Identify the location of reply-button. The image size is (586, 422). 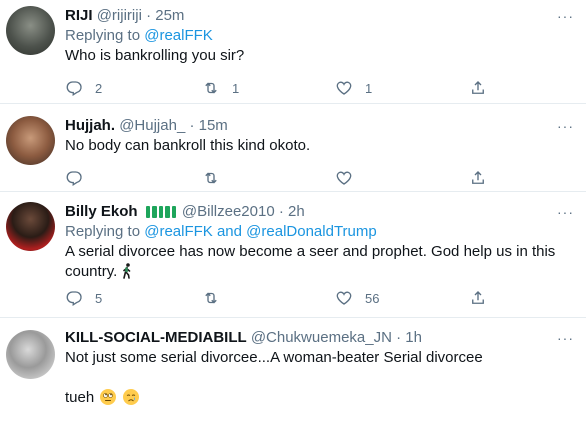
(74, 178).